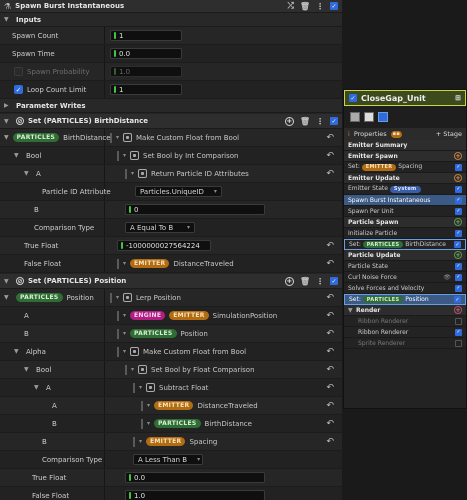 The width and height of the screenshot is (467, 500). Describe the element at coordinates (405, 200) in the screenshot. I see `node-item-selected: Spawn Burst Instantaneous ✓` at that location.